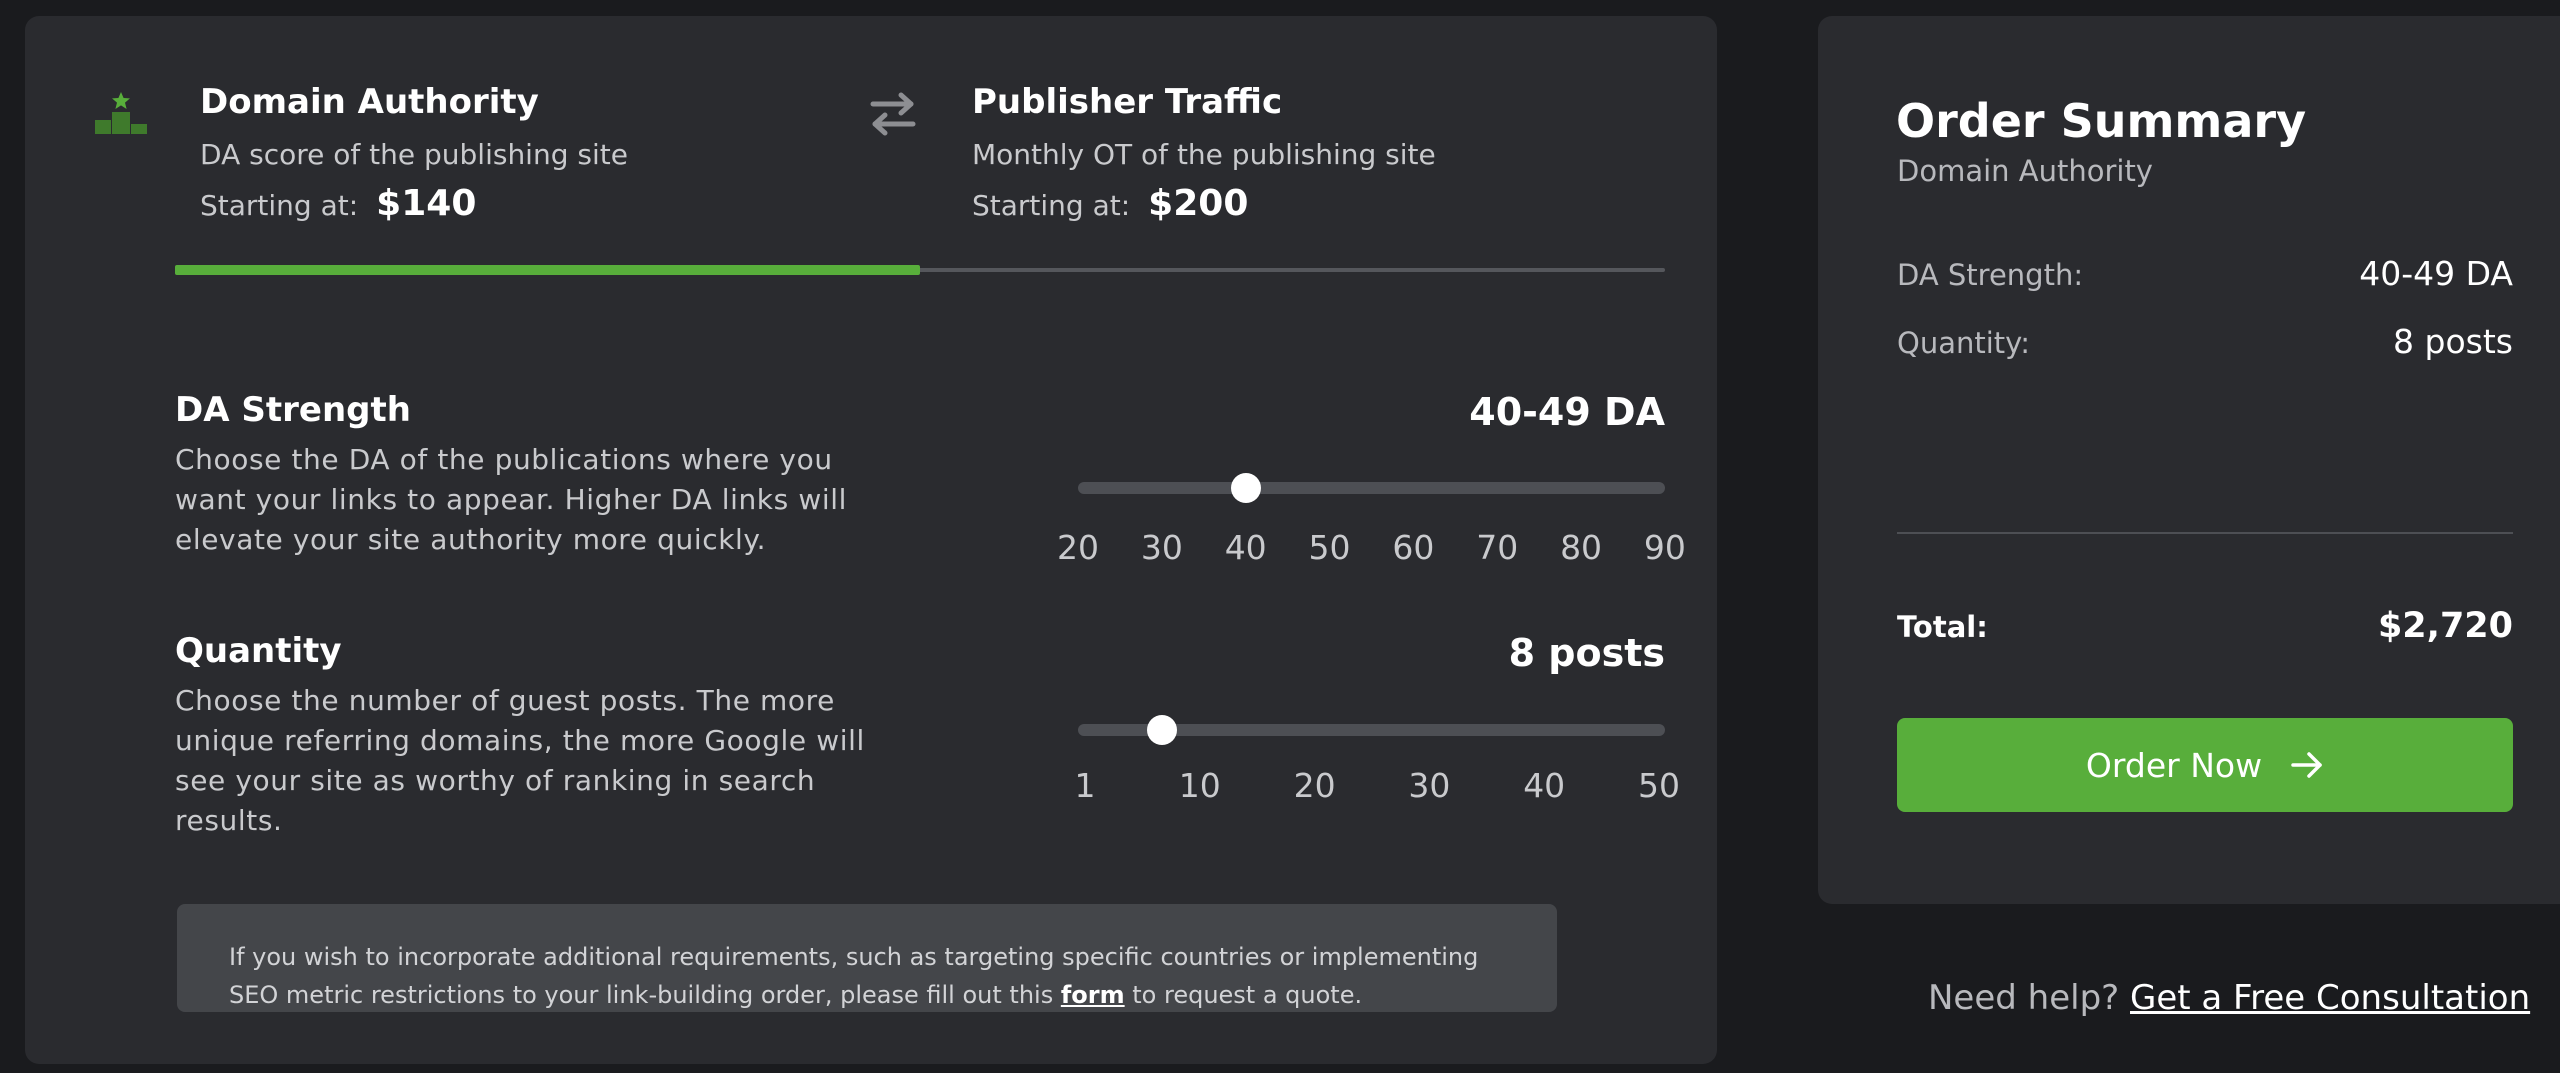 The width and height of the screenshot is (2560, 1073). Describe the element at coordinates (547, 270) in the screenshot. I see `tab-progress-fill` at that location.